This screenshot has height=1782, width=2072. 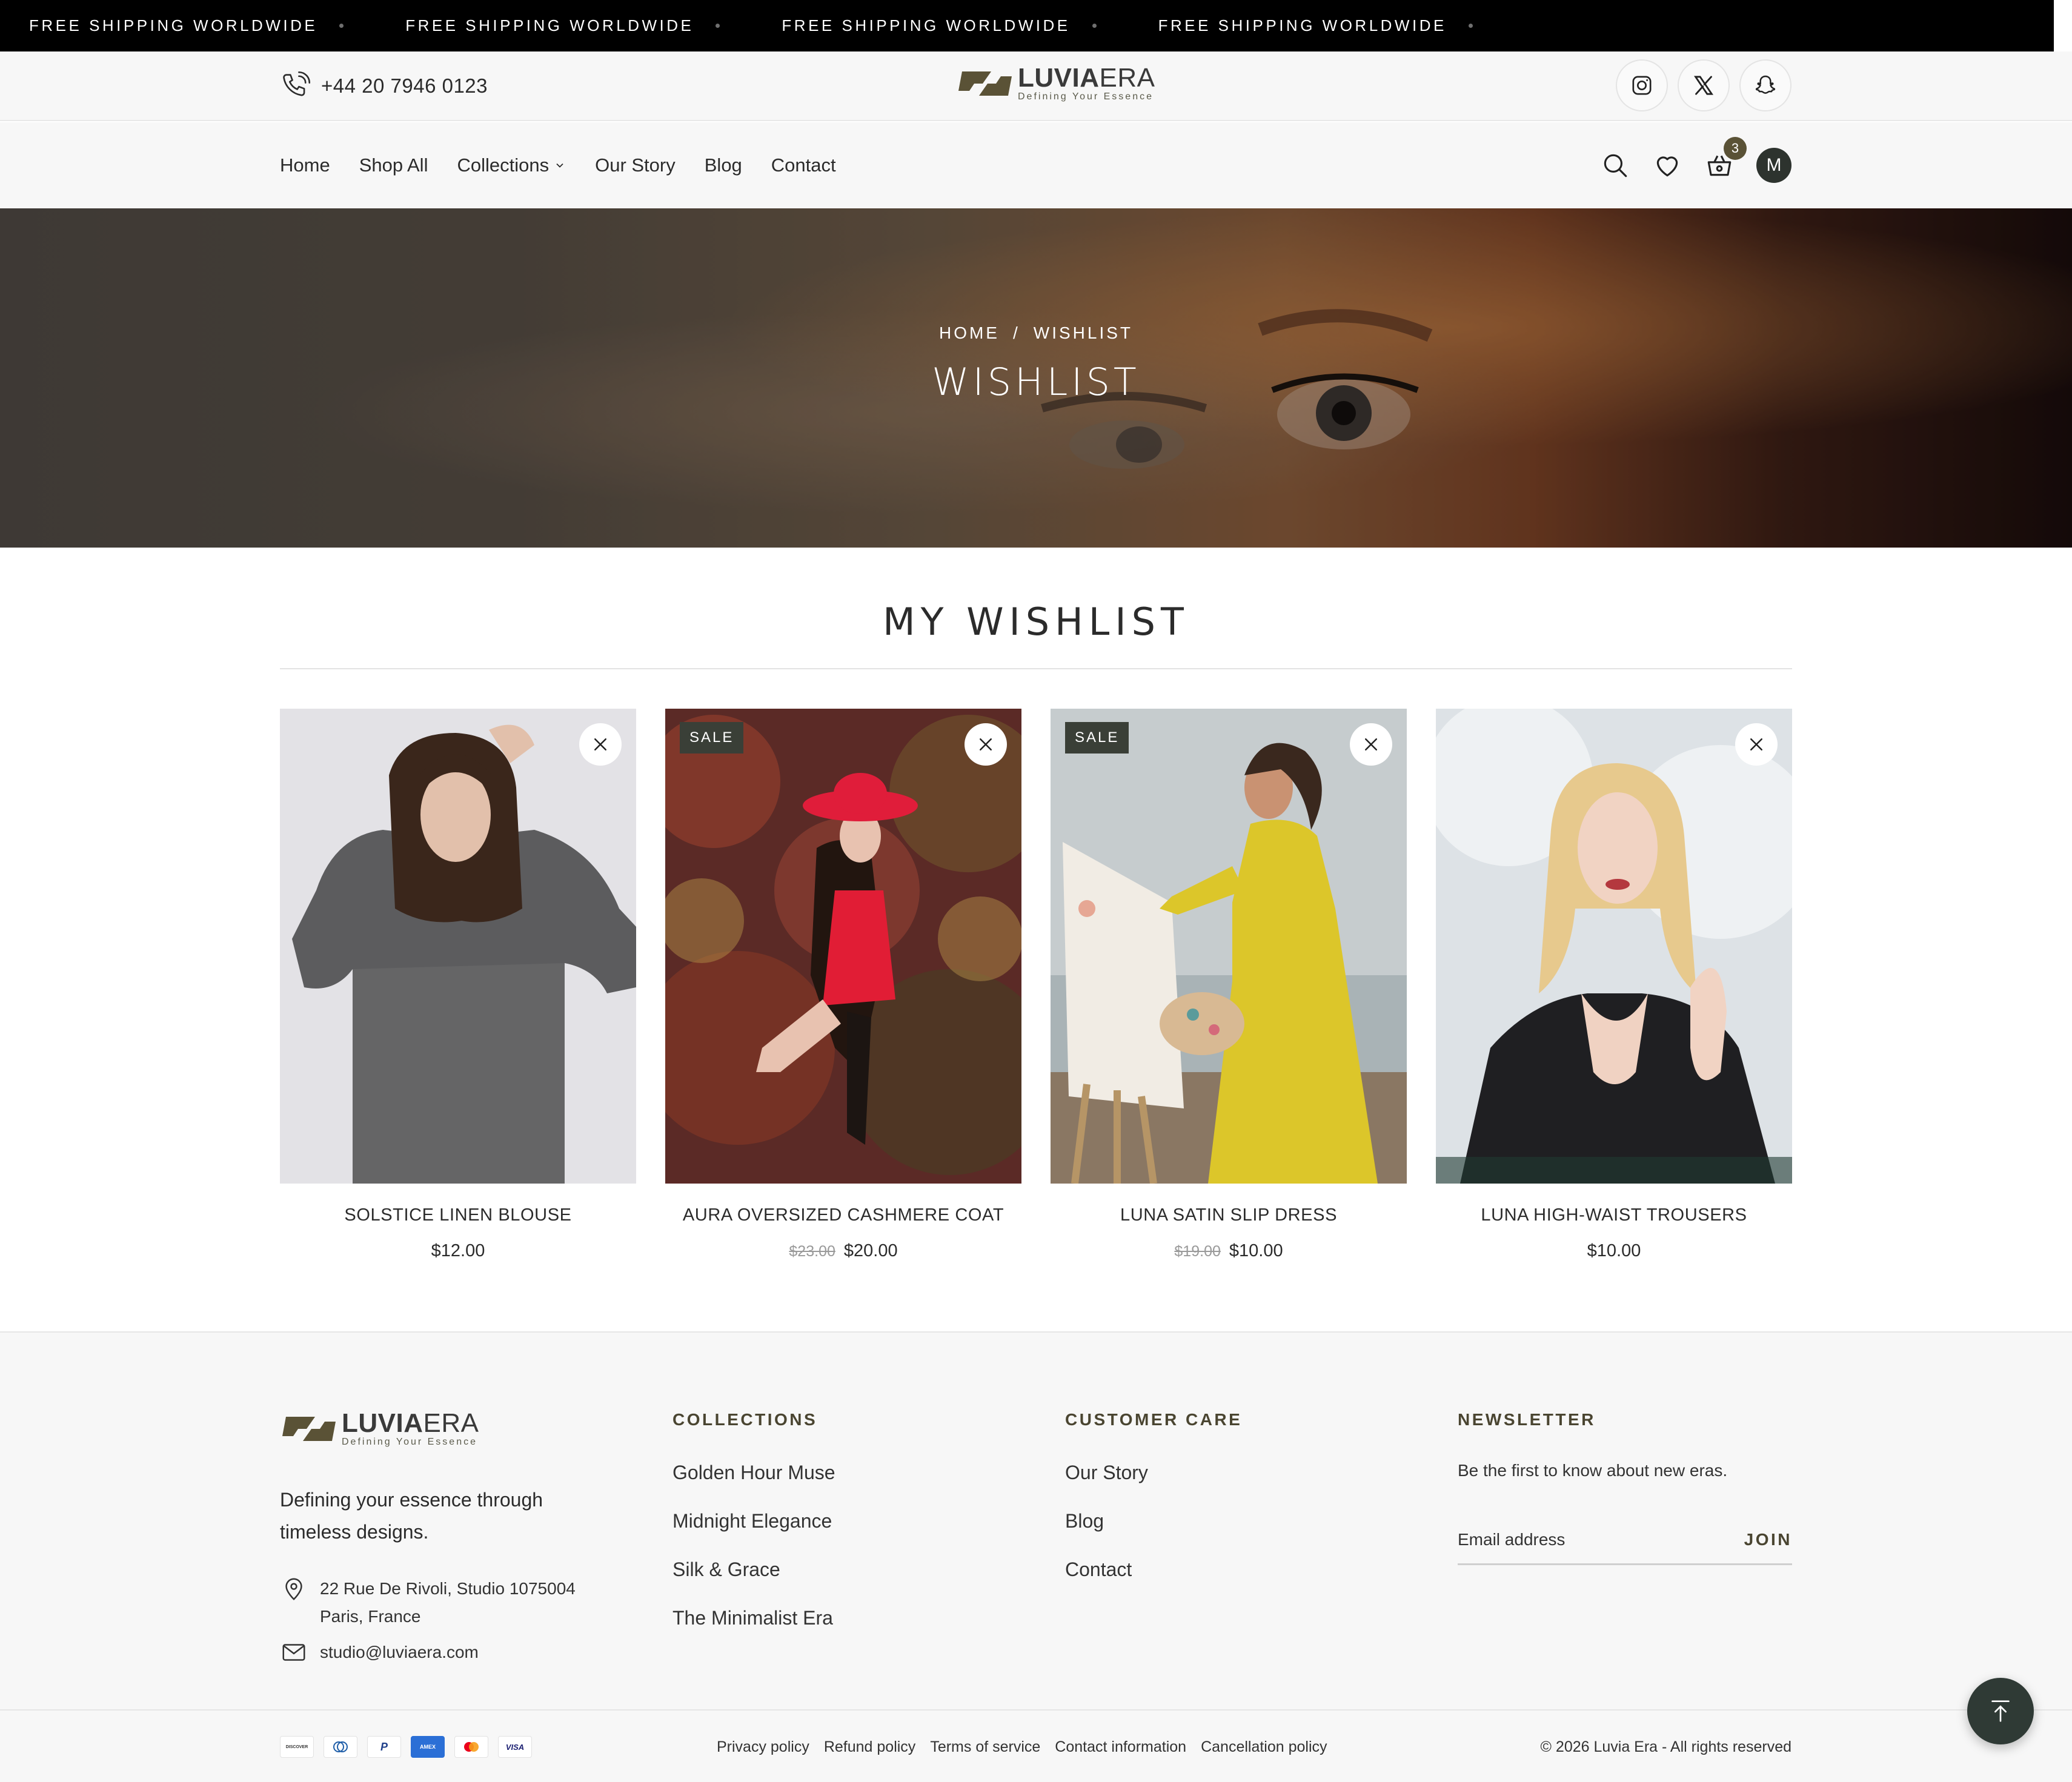 What do you see at coordinates (1614, 1215) in the screenshot?
I see `product-name: LUNA HIGH-WAIST TROUSERS` at bounding box center [1614, 1215].